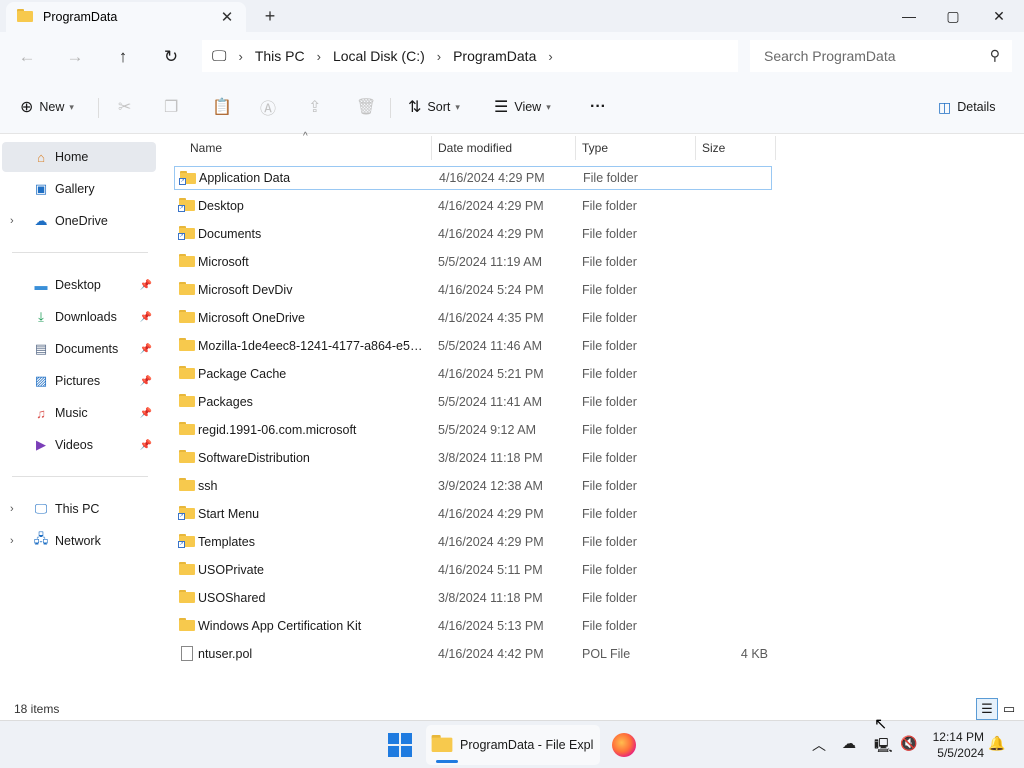  Describe the element at coordinates (75, 189) in the screenshot. I see `sidebar-item-label: Gallery` at that location.